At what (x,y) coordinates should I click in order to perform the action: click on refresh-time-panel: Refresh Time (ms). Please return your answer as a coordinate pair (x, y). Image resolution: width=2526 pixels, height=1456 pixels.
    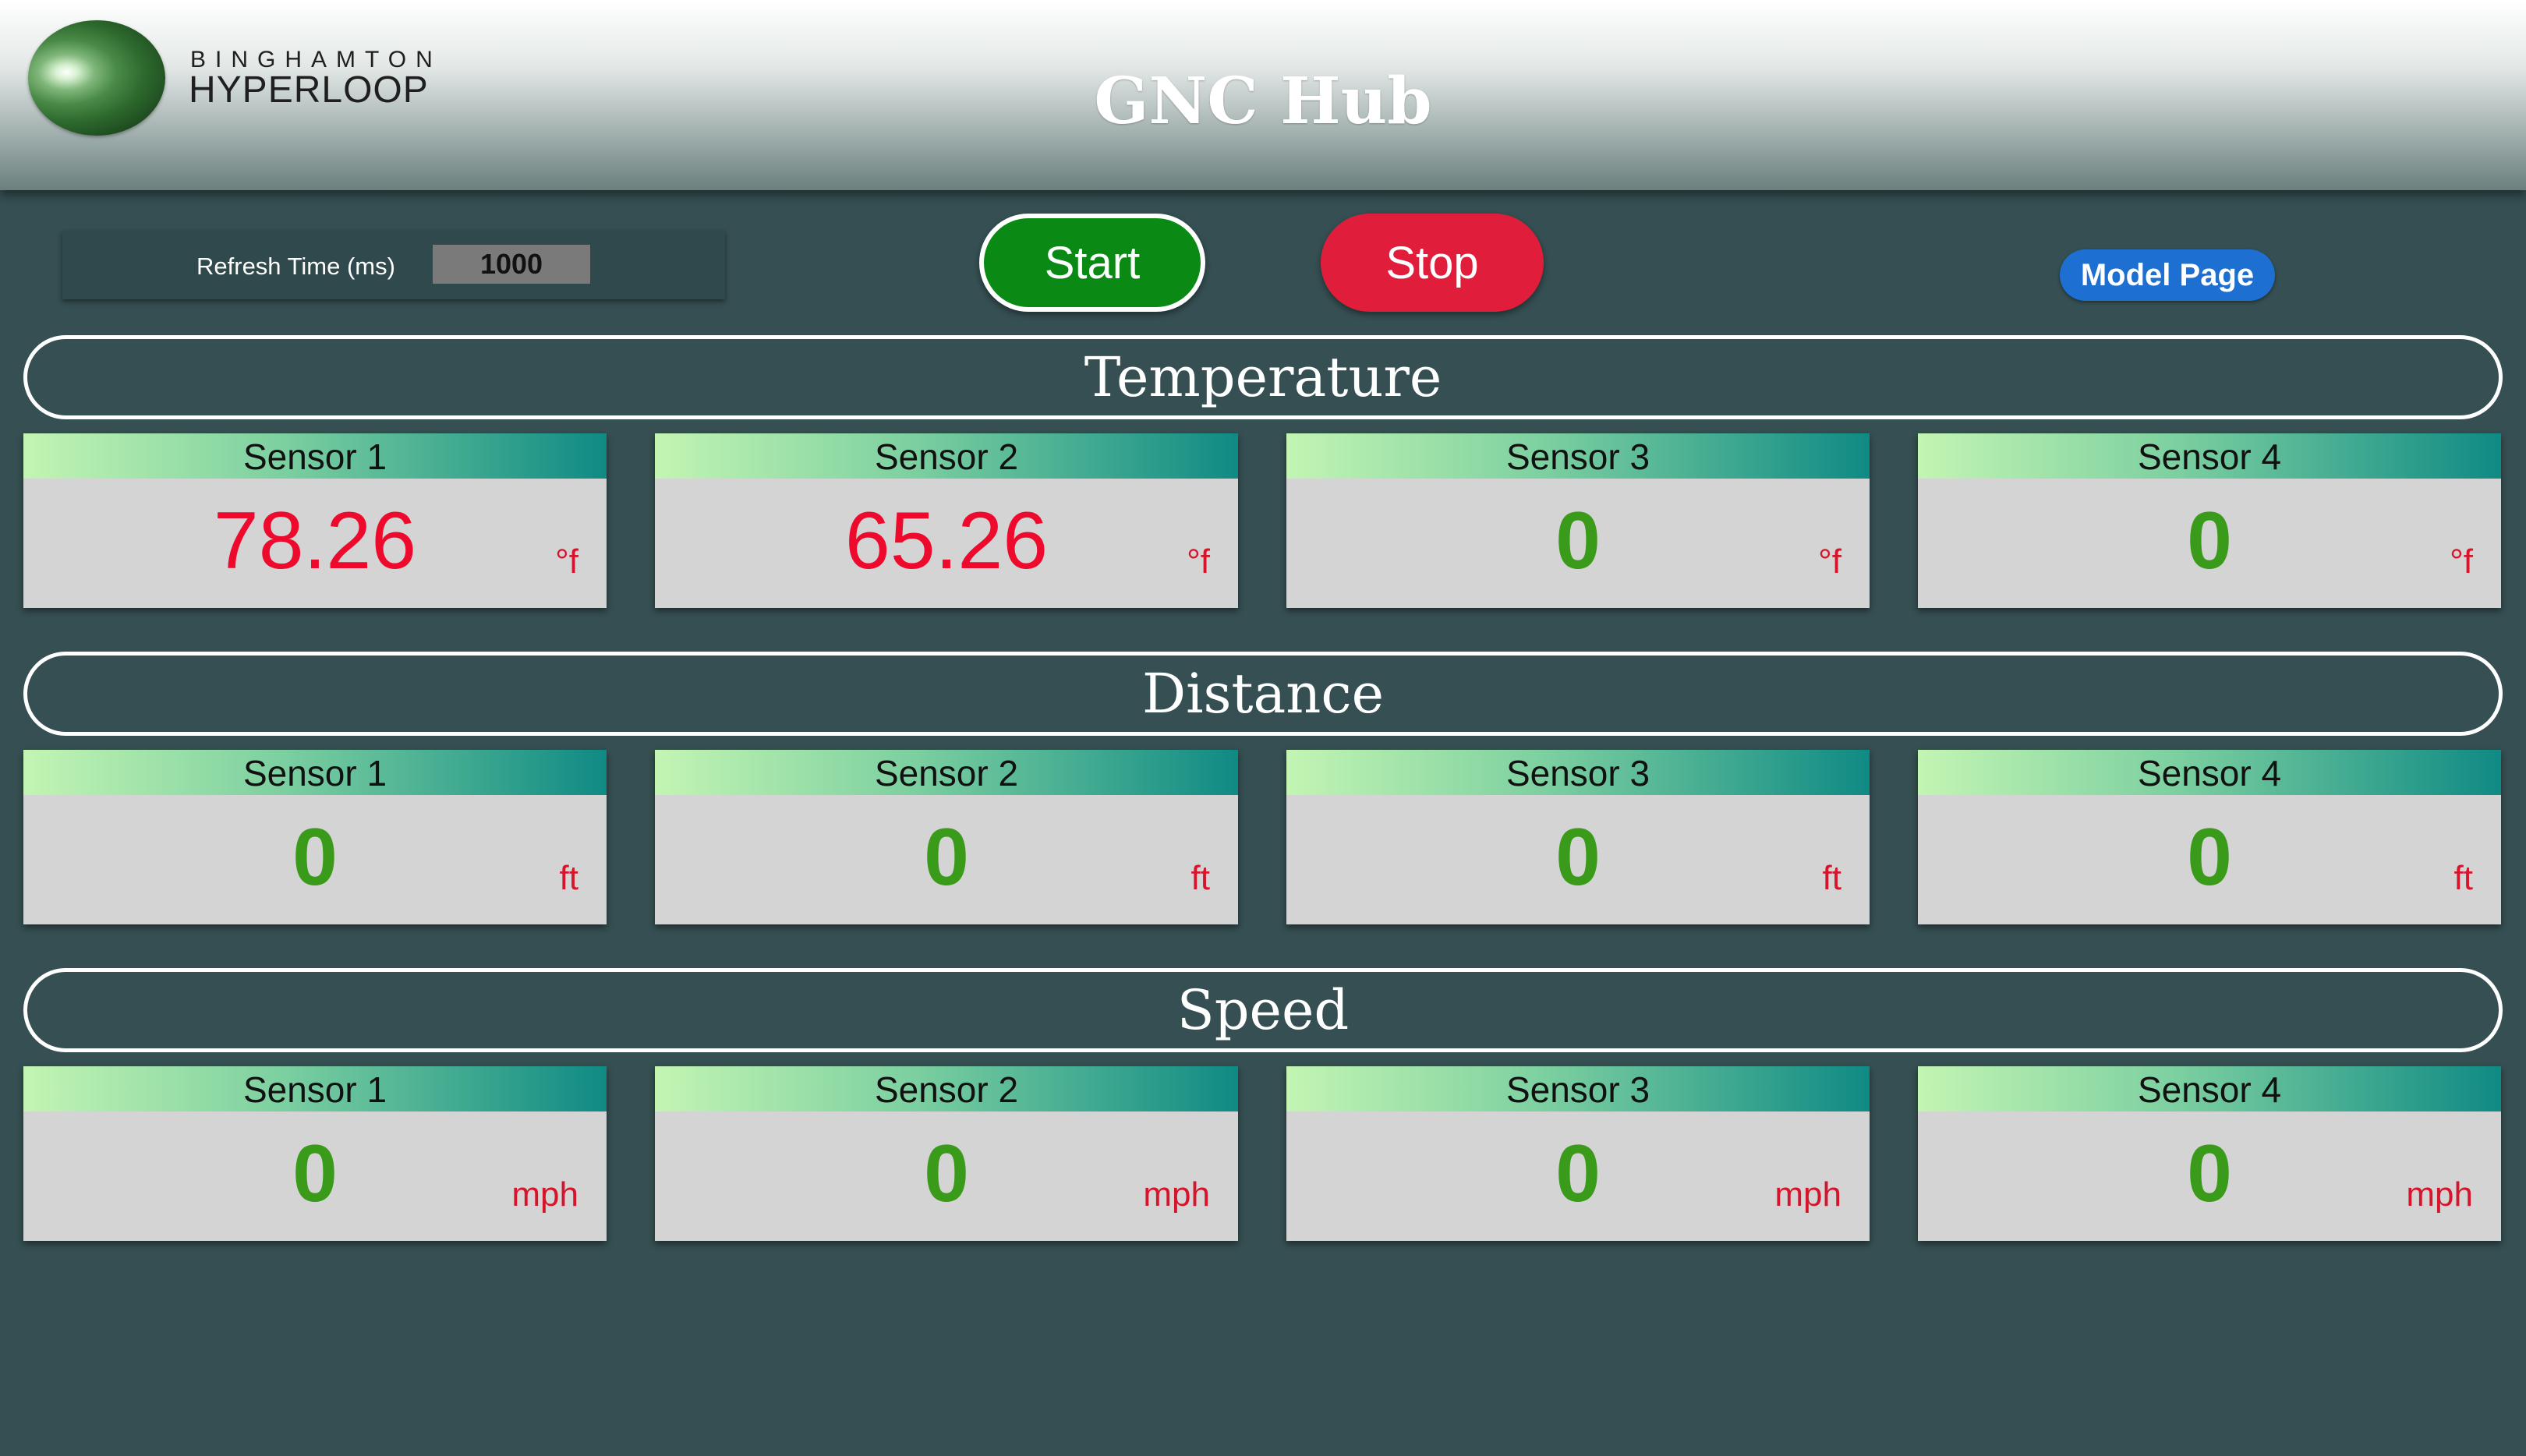
    Looking at the image, I should click on (394, 265).